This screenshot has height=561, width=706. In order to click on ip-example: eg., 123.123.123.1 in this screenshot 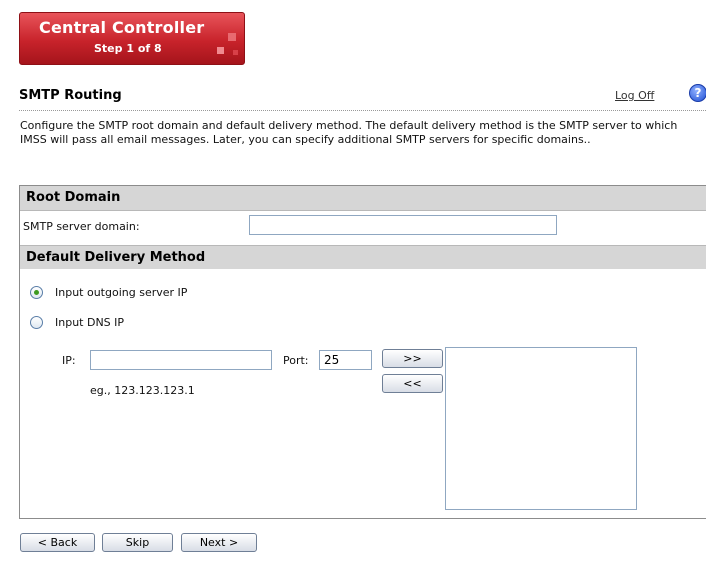, I will do `click(142, 390)`.